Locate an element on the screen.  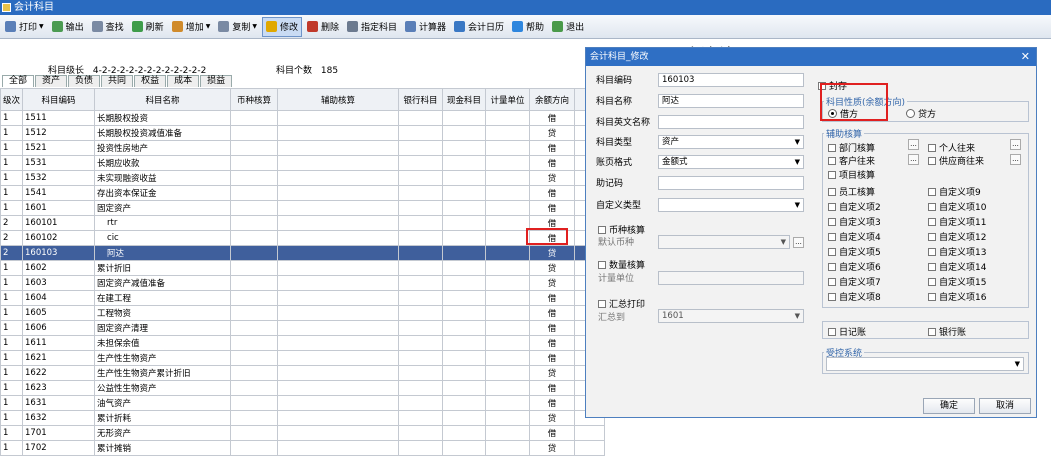
column-header: 科目名称 is located at coordinates (163, 99).